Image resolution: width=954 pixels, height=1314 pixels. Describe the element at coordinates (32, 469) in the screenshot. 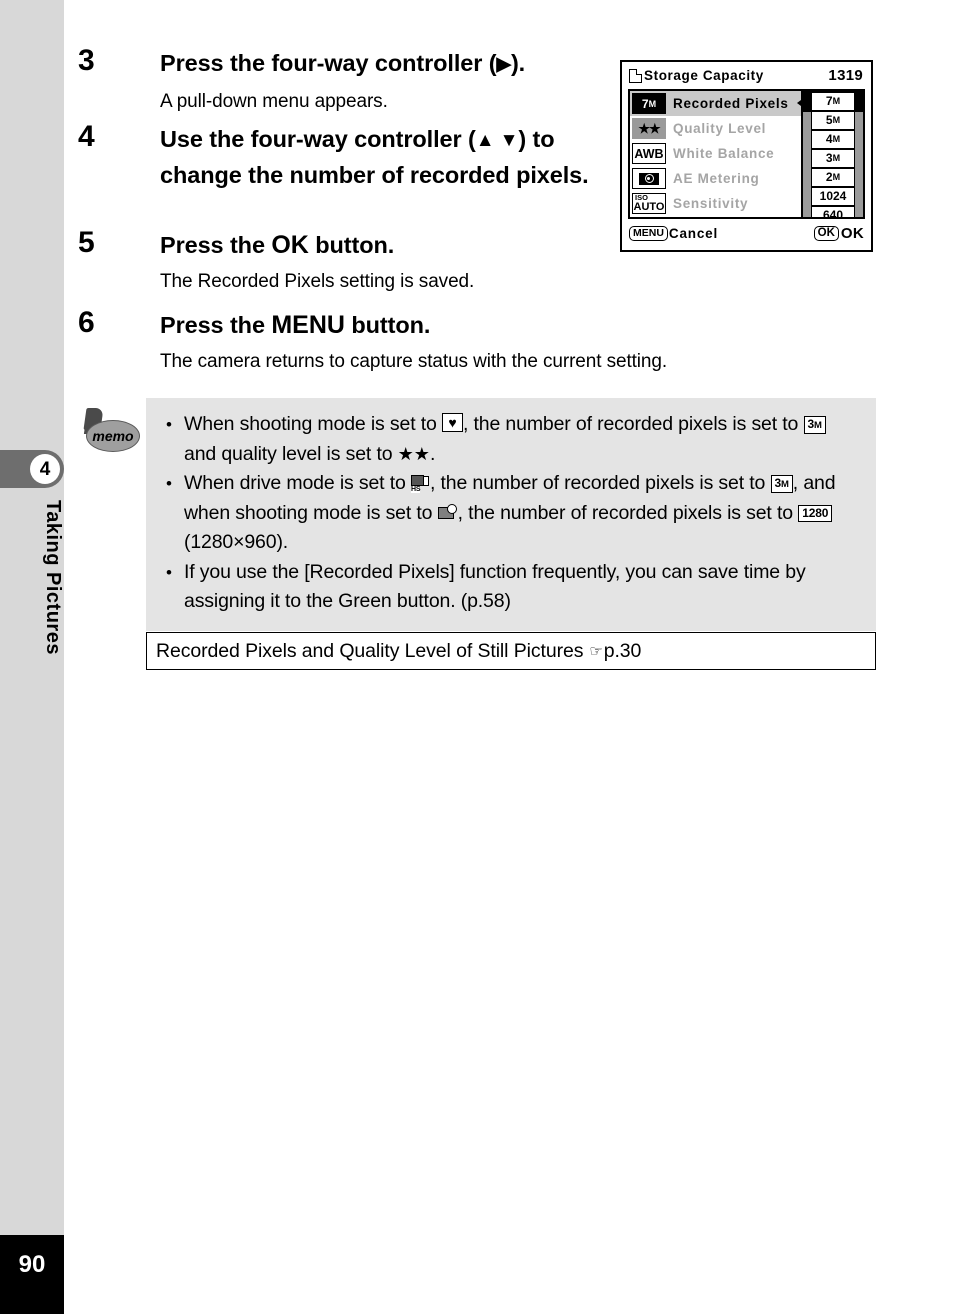

I see `chapter-tab: 4` at that location.